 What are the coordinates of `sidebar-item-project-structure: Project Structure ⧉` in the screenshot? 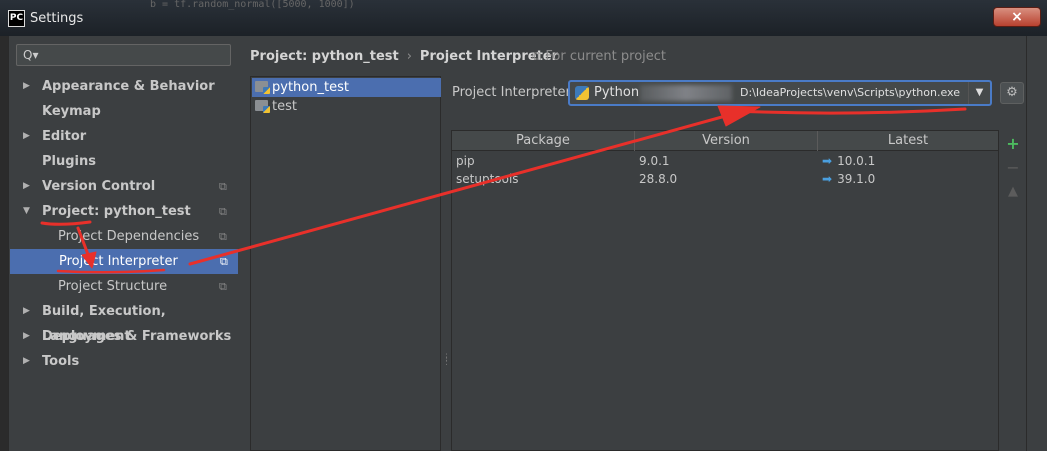 It's located at (124, 286).